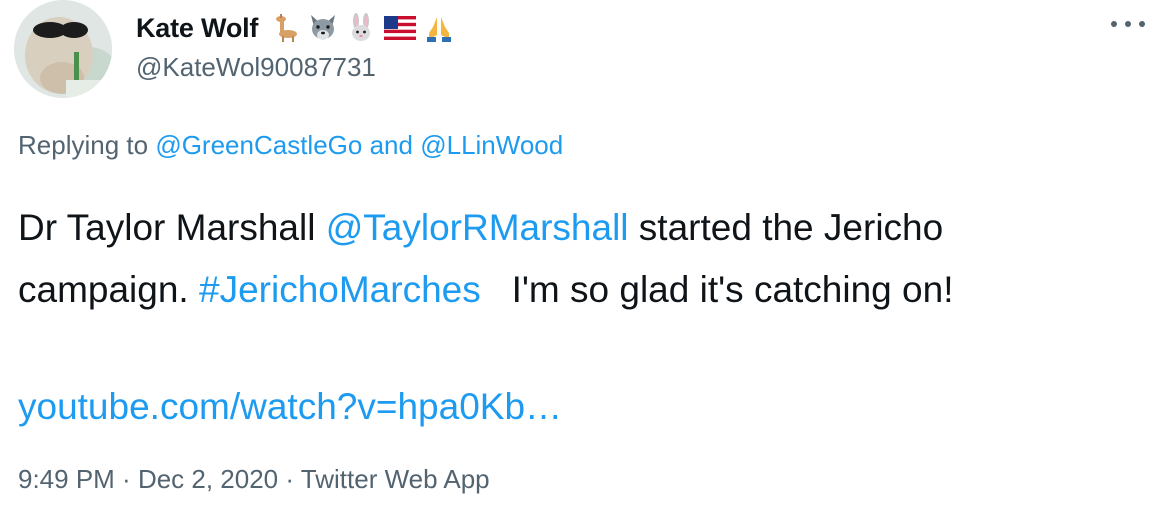  I want to click on tweet-time: 9:49 PM, so click(66, 479).